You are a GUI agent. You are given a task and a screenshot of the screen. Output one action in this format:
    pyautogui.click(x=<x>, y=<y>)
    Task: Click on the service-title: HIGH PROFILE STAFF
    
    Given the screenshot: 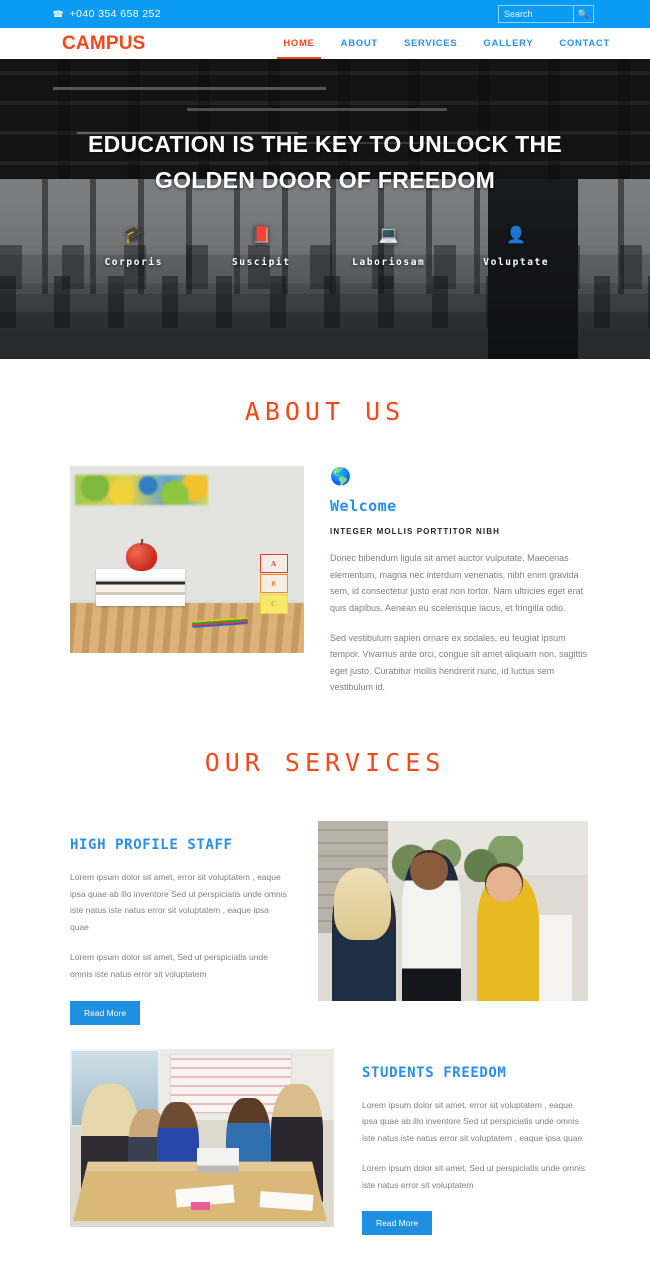 What is the action you would take?
    pyautogui.click(x=151, y=845)
    